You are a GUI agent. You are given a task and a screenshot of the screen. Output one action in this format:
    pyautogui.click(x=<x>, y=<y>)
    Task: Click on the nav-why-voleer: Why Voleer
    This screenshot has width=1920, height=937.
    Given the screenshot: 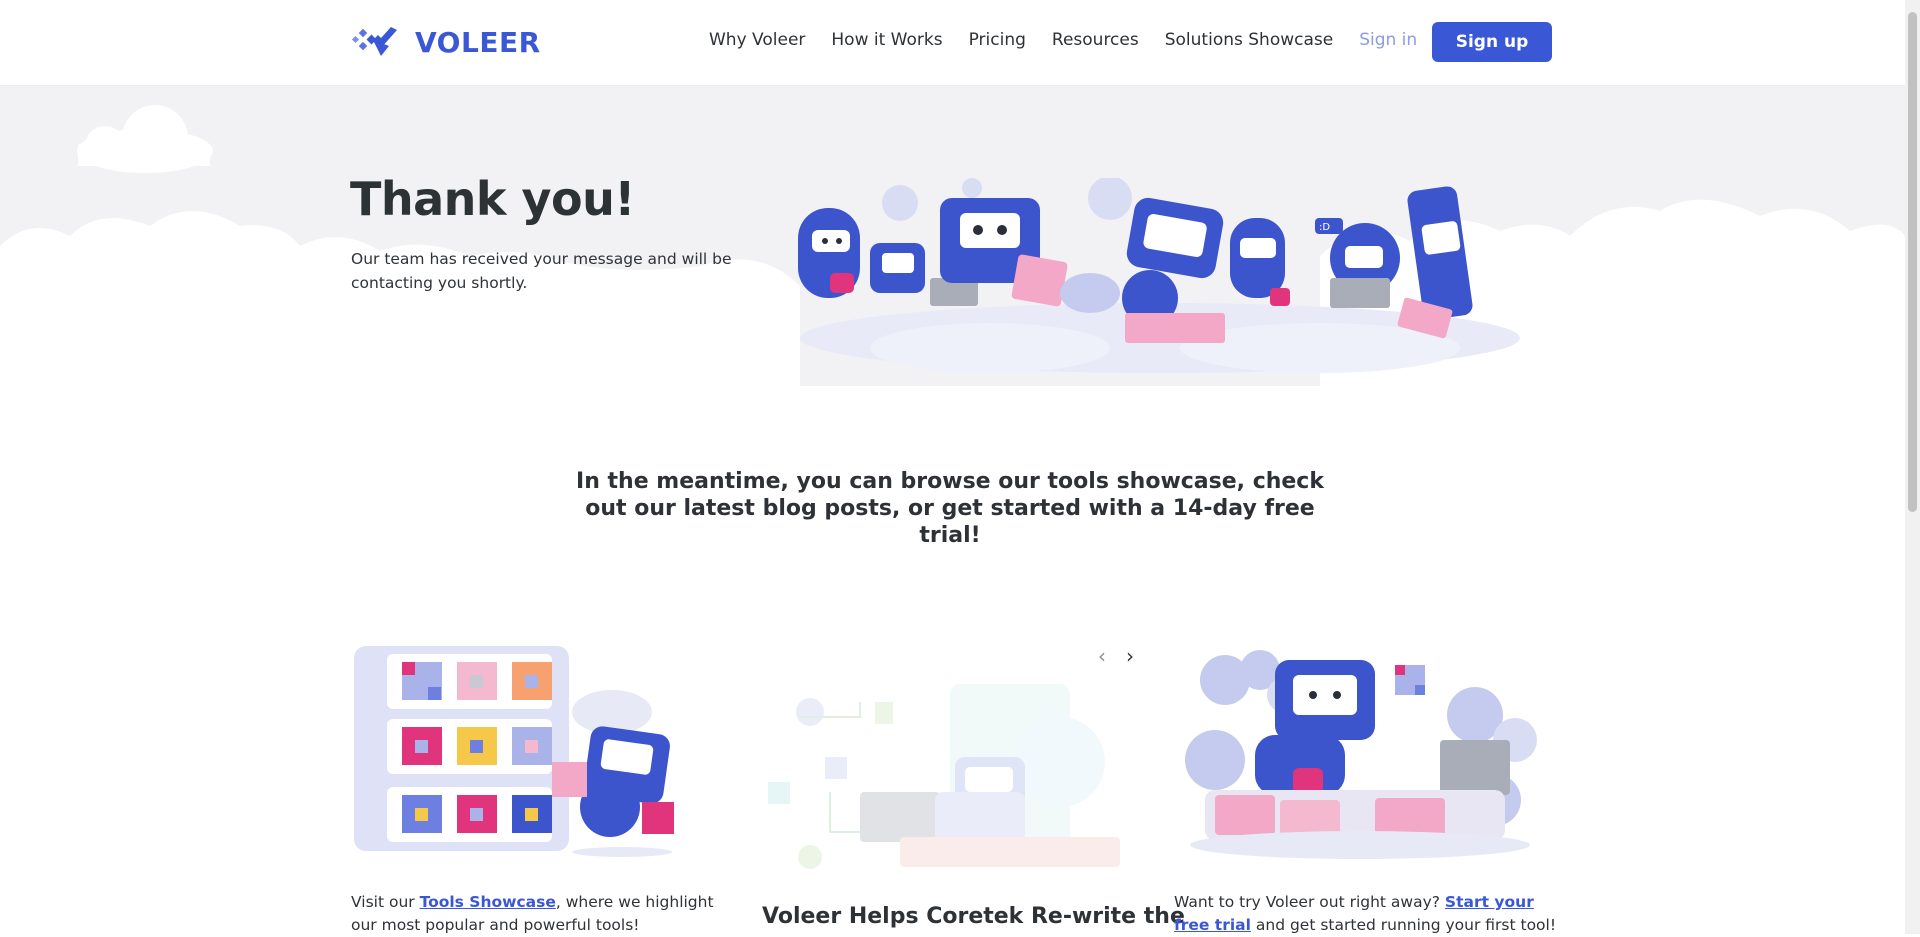 What is the action you would take?
    pyautogui.click(x=757, y=40)
    